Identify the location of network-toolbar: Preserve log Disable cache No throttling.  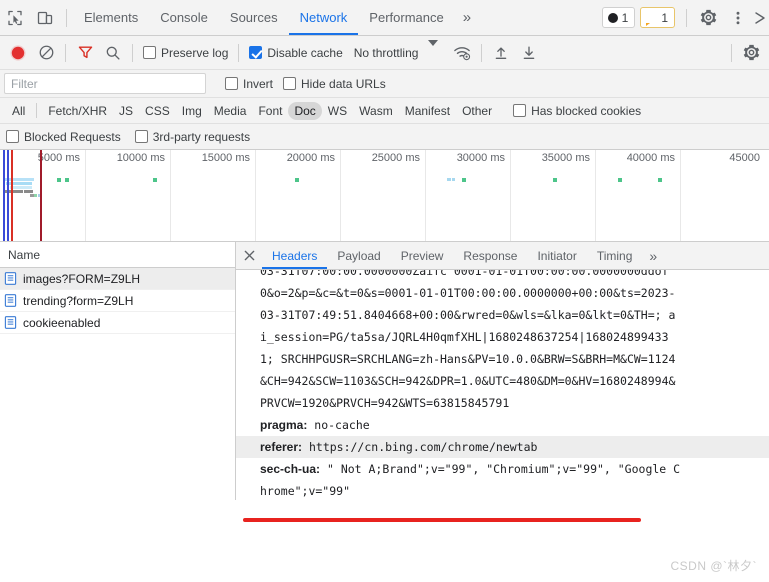
(384, 53).